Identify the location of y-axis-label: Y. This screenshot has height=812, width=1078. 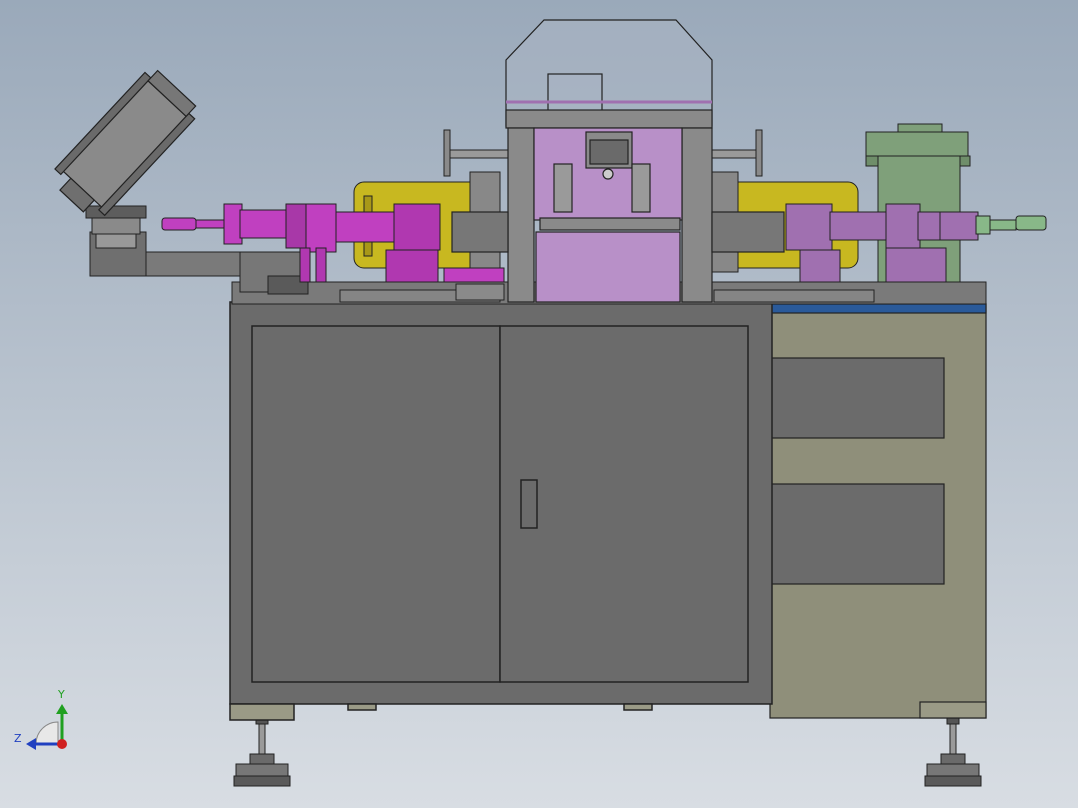
(61, 694).